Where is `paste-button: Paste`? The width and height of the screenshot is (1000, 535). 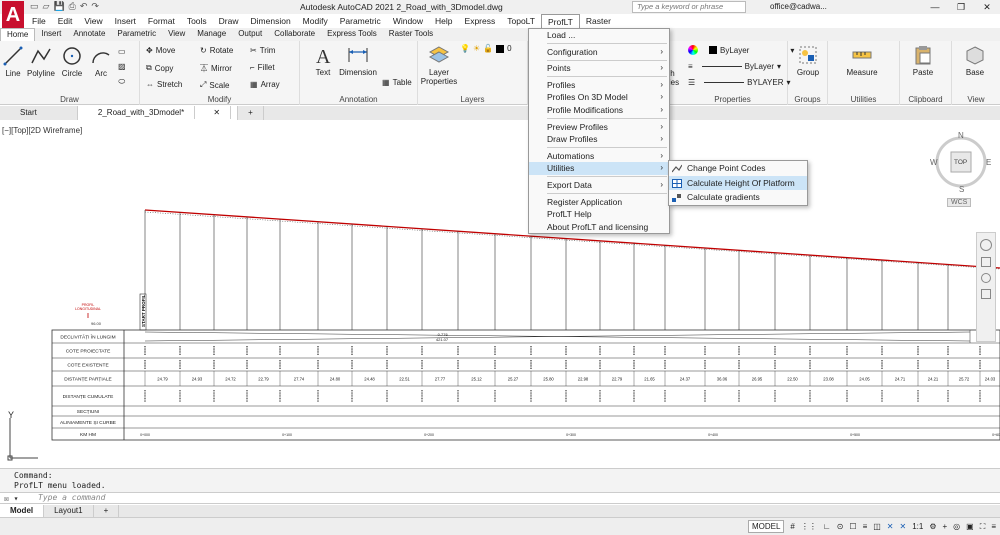 paste-button: Paste is located at coordinates (923, 60).